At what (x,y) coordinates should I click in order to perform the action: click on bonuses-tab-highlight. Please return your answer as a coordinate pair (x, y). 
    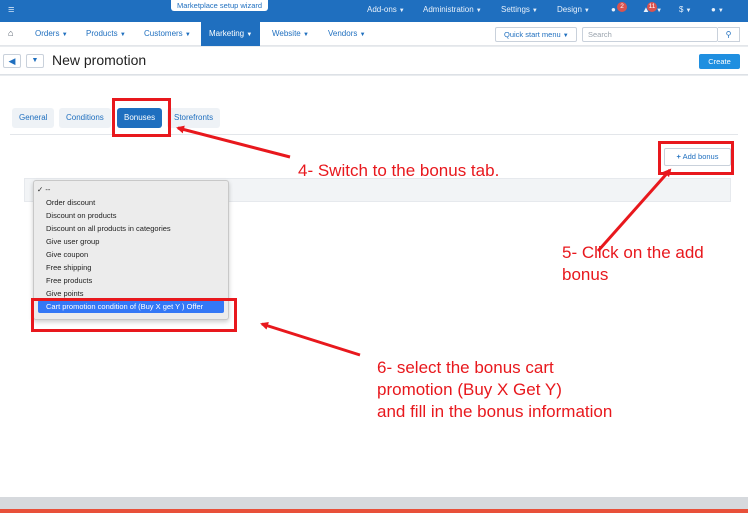
    Looking at the image, I should click on (141, 117).